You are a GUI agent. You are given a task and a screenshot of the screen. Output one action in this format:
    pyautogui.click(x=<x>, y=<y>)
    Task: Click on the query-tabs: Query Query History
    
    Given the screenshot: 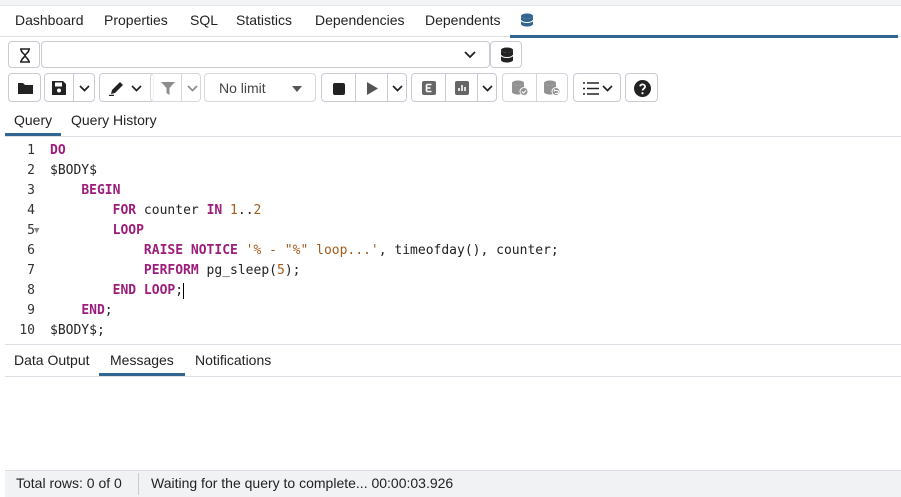 What is the action you would take?
    pyautogui.click(x=453, y=121)
    